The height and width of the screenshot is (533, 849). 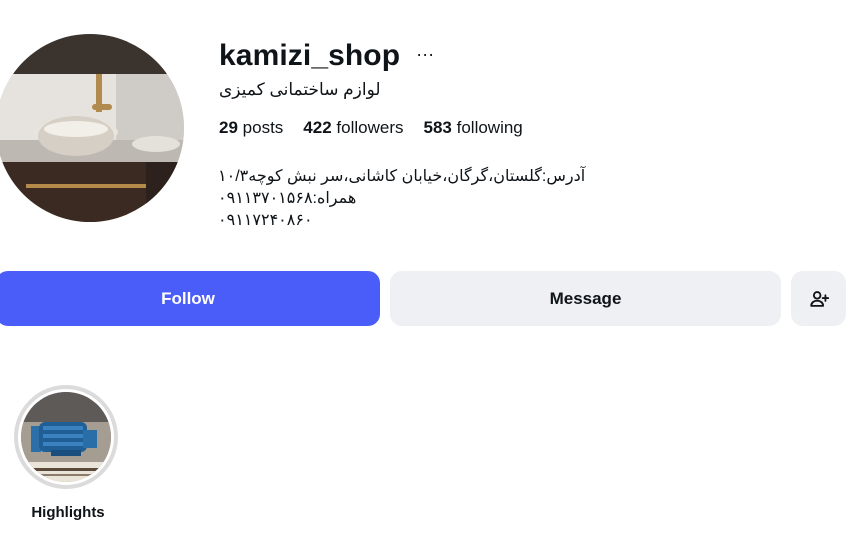 I want to click on bio-phone-line: همراه:۰۹۱۱۳۷۰۱۵۶۸, so click(x=287, y=198).